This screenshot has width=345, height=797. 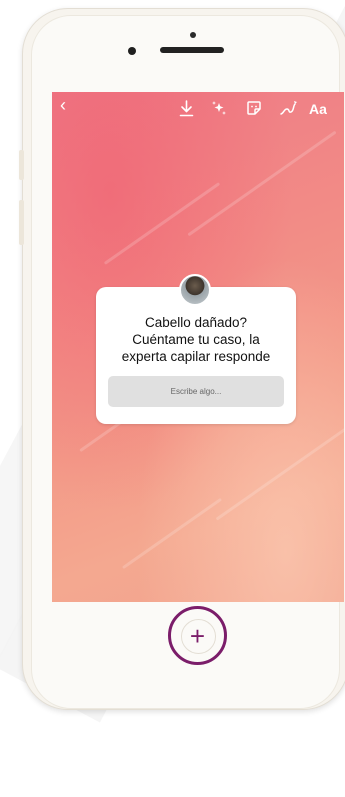 What do you see at coordinates (195, 290) in the screenshot?
I see `avatar` at bounding box center [195, 290].